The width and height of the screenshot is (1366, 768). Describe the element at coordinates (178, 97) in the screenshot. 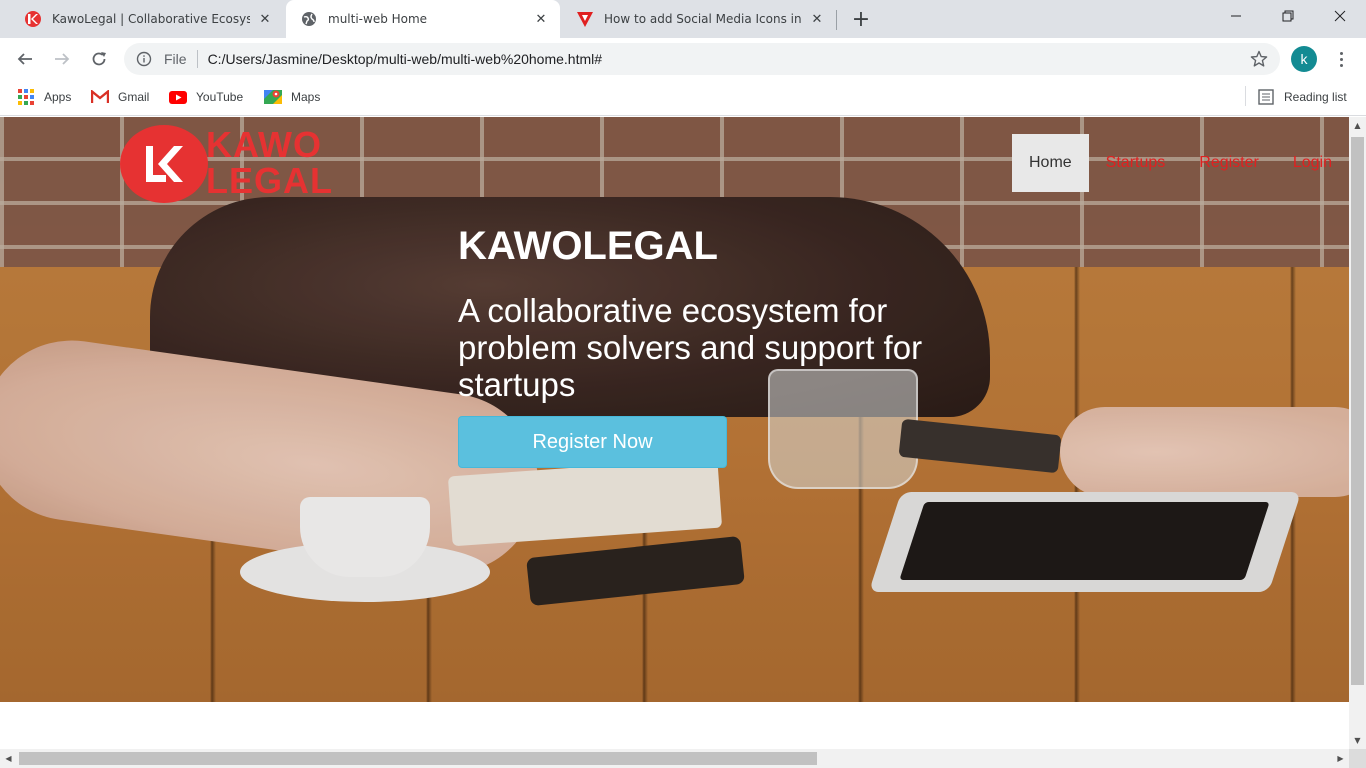

I see `youtube-icon` at that location.